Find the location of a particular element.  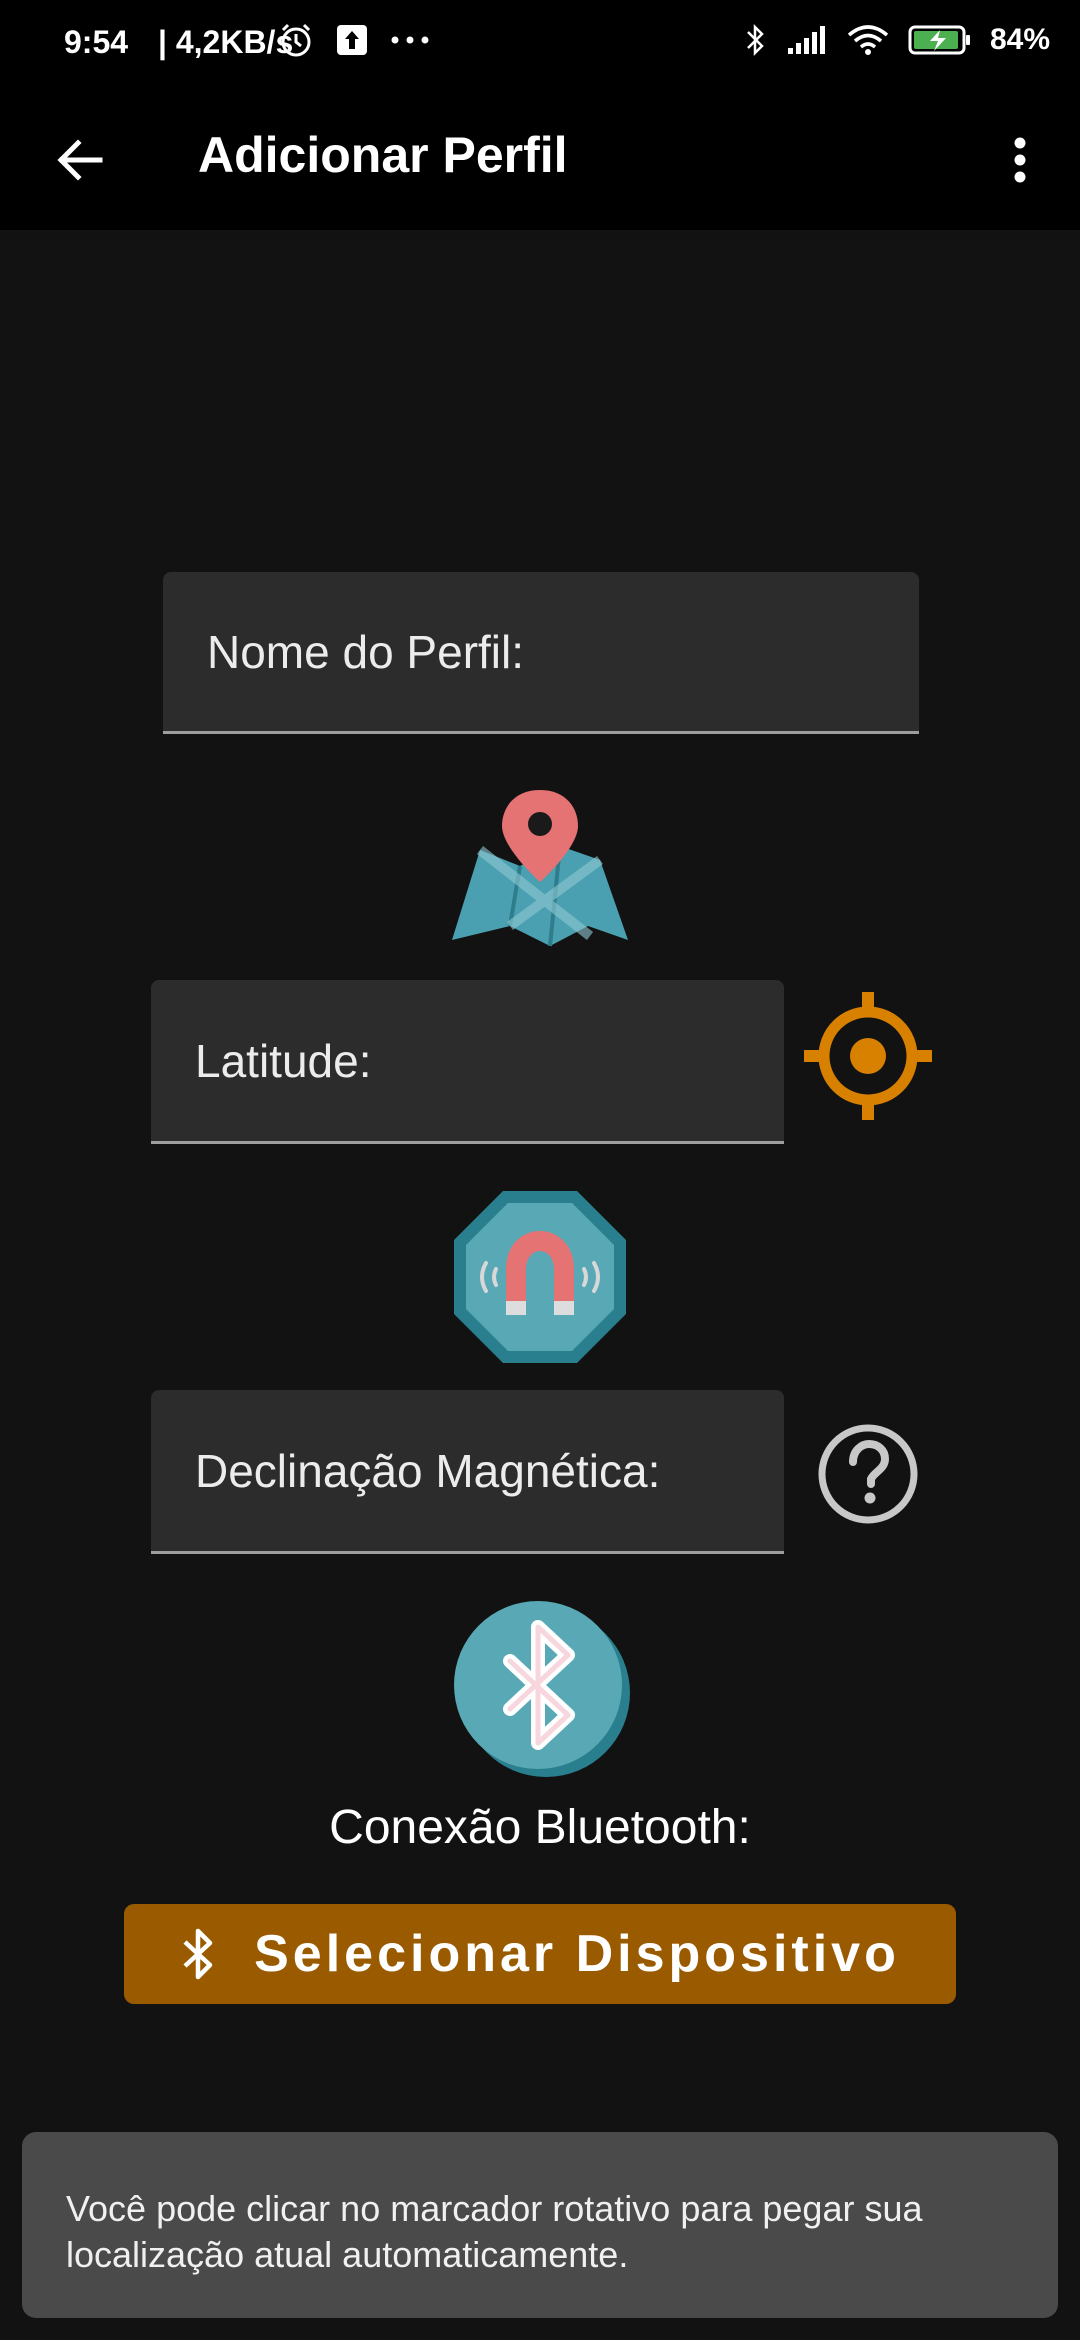

bluetooth-button-icon is located at coordinates (198, 1954).